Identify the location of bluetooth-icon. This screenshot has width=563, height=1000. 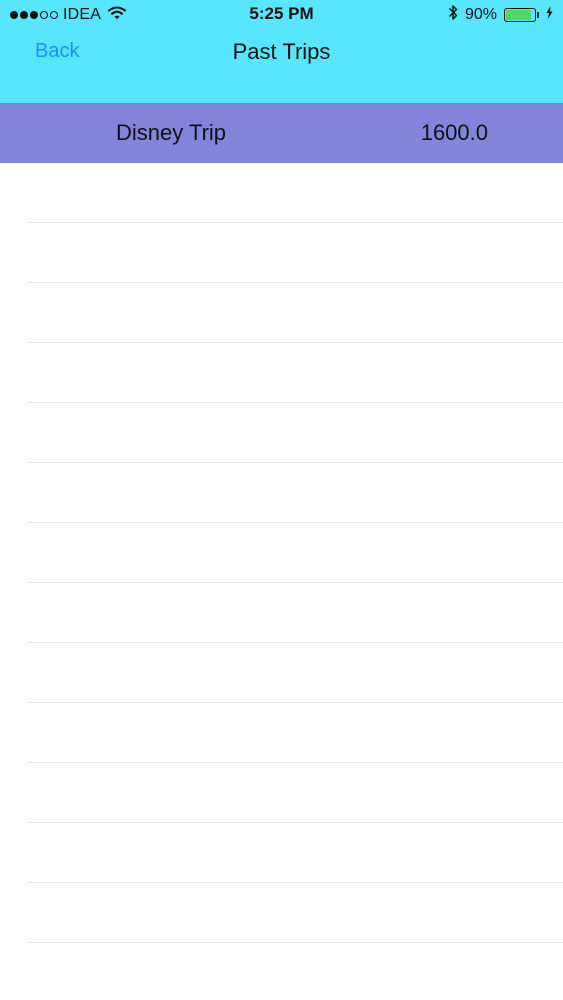
(453, 15).